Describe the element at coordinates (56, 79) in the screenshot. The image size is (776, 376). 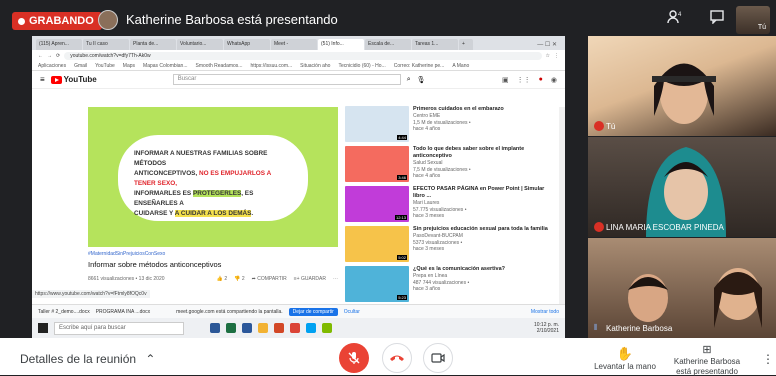
I see `youtube-play-icon` at that location.